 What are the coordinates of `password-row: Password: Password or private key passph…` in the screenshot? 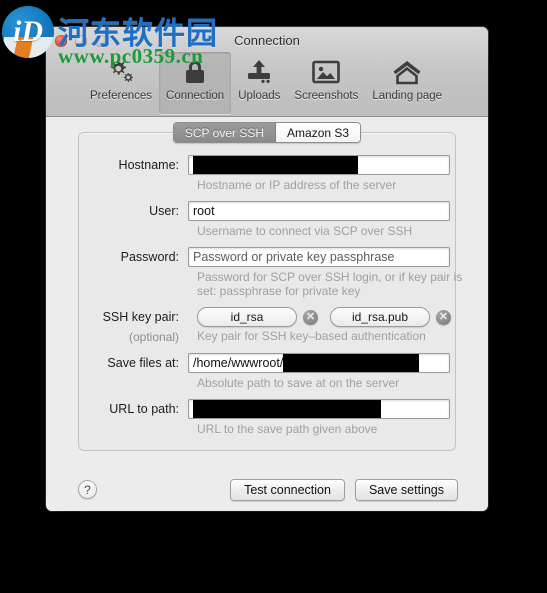 It's located at (267, 257).